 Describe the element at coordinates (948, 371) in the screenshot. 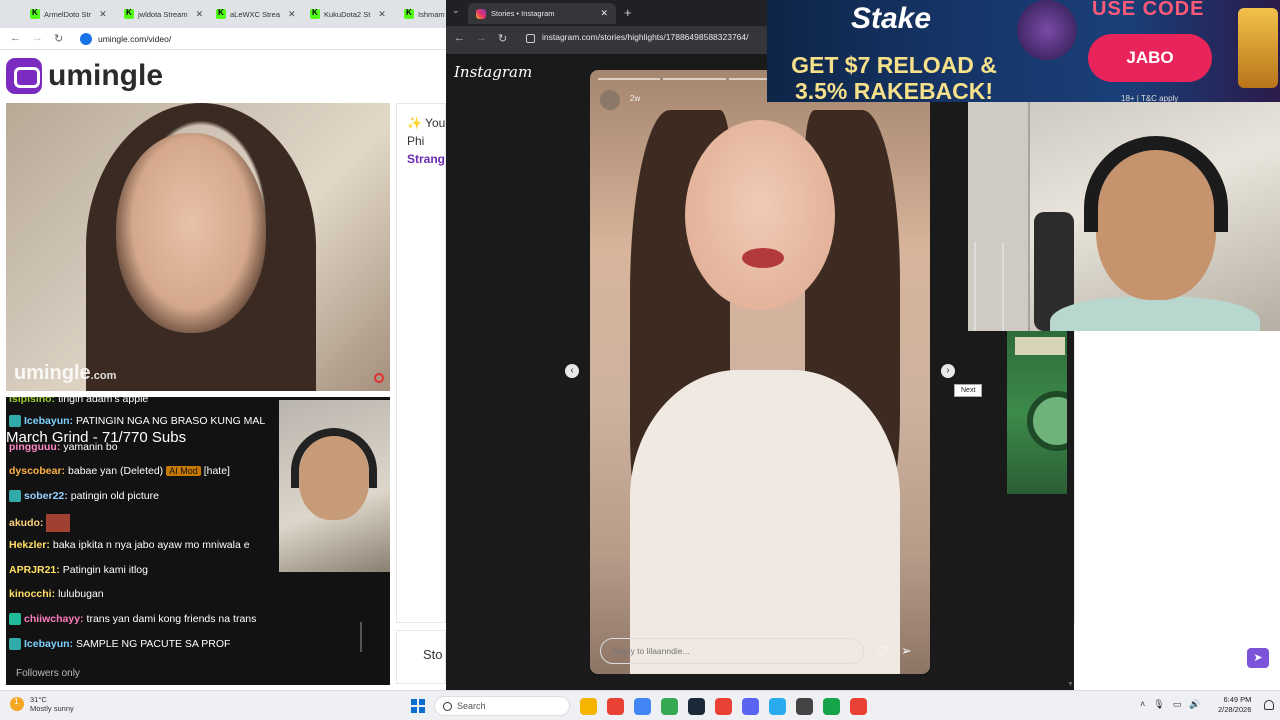

I see `next-story-button: ›` at that location.